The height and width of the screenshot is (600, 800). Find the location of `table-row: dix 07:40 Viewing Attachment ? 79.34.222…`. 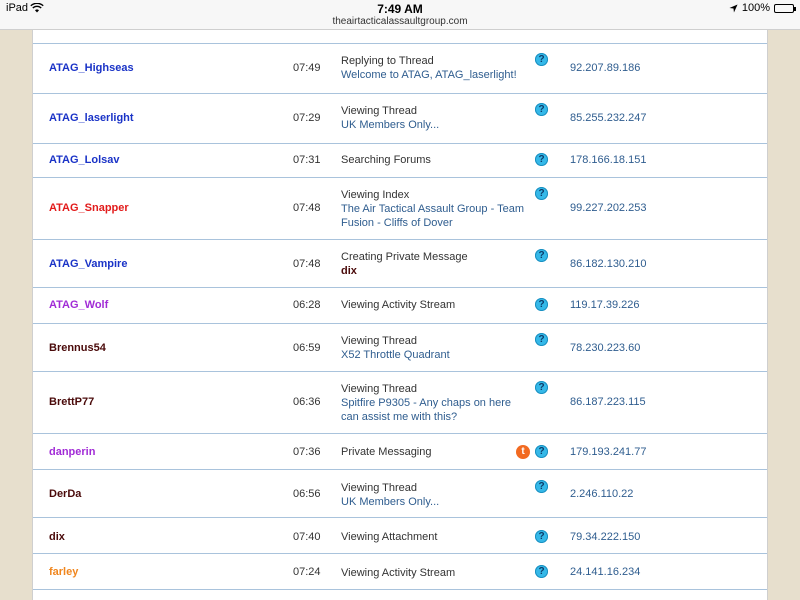

table-row: dix 07:40 Viewing Attachment ? 79.34.222… is located at coordinates (400, 536).